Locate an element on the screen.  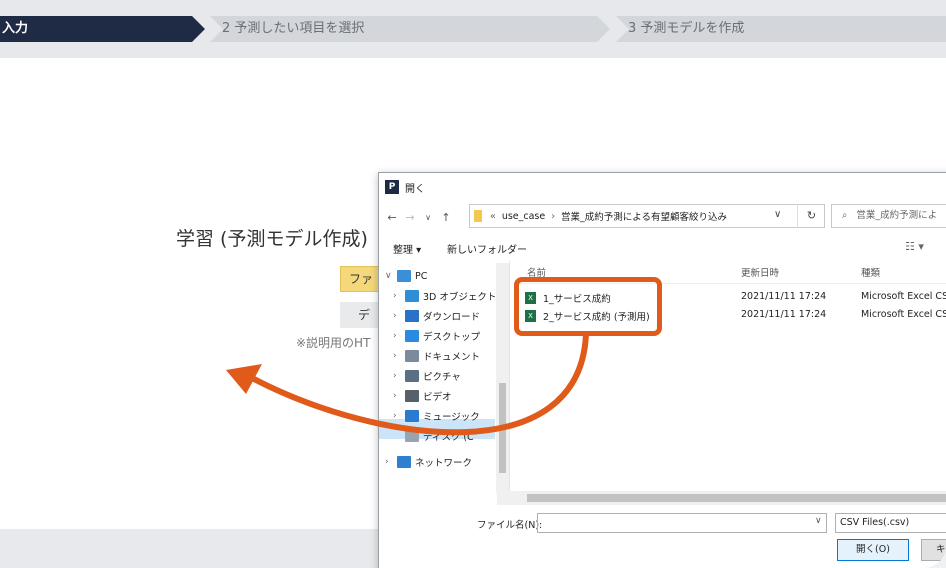
annotation-arrow is located at coordinates (407, 383).